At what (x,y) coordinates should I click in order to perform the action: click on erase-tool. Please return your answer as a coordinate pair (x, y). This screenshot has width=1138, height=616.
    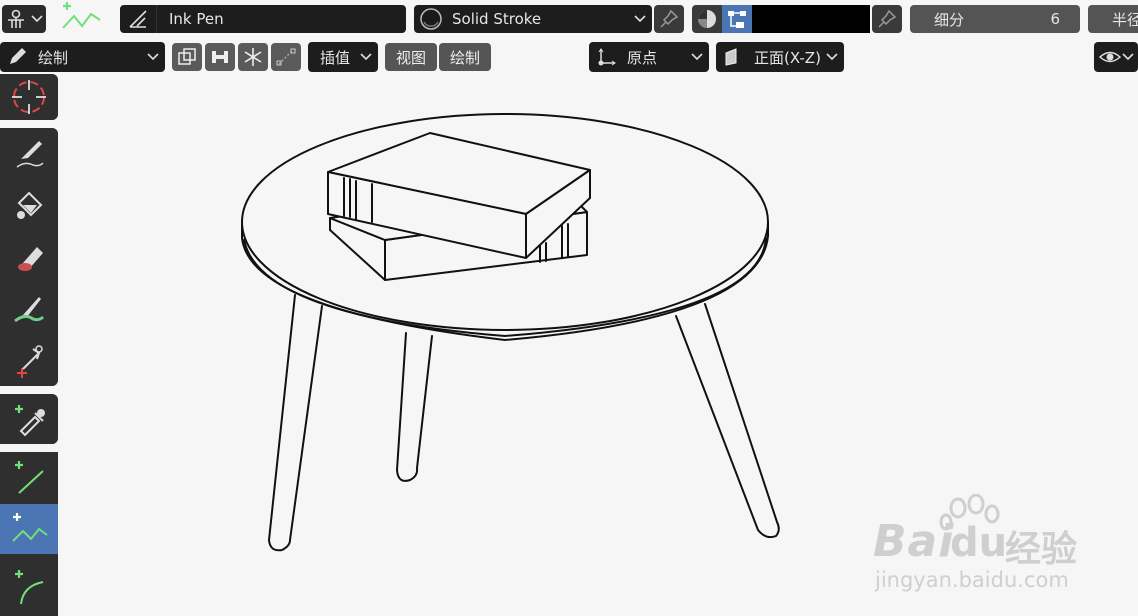
    Looking at the image, I should click on (29, 257).